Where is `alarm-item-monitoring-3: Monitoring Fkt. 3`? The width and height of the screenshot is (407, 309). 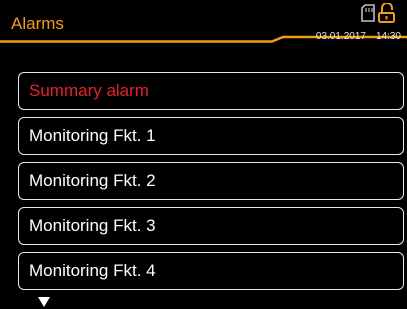 alarm-item-monitoring-3: Monitoring Fkt. 3 is located at coordinates (211, 226).